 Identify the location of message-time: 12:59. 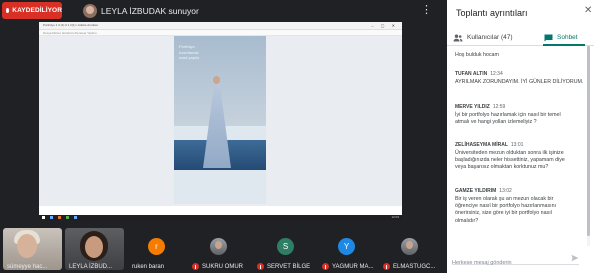
(499, 107).